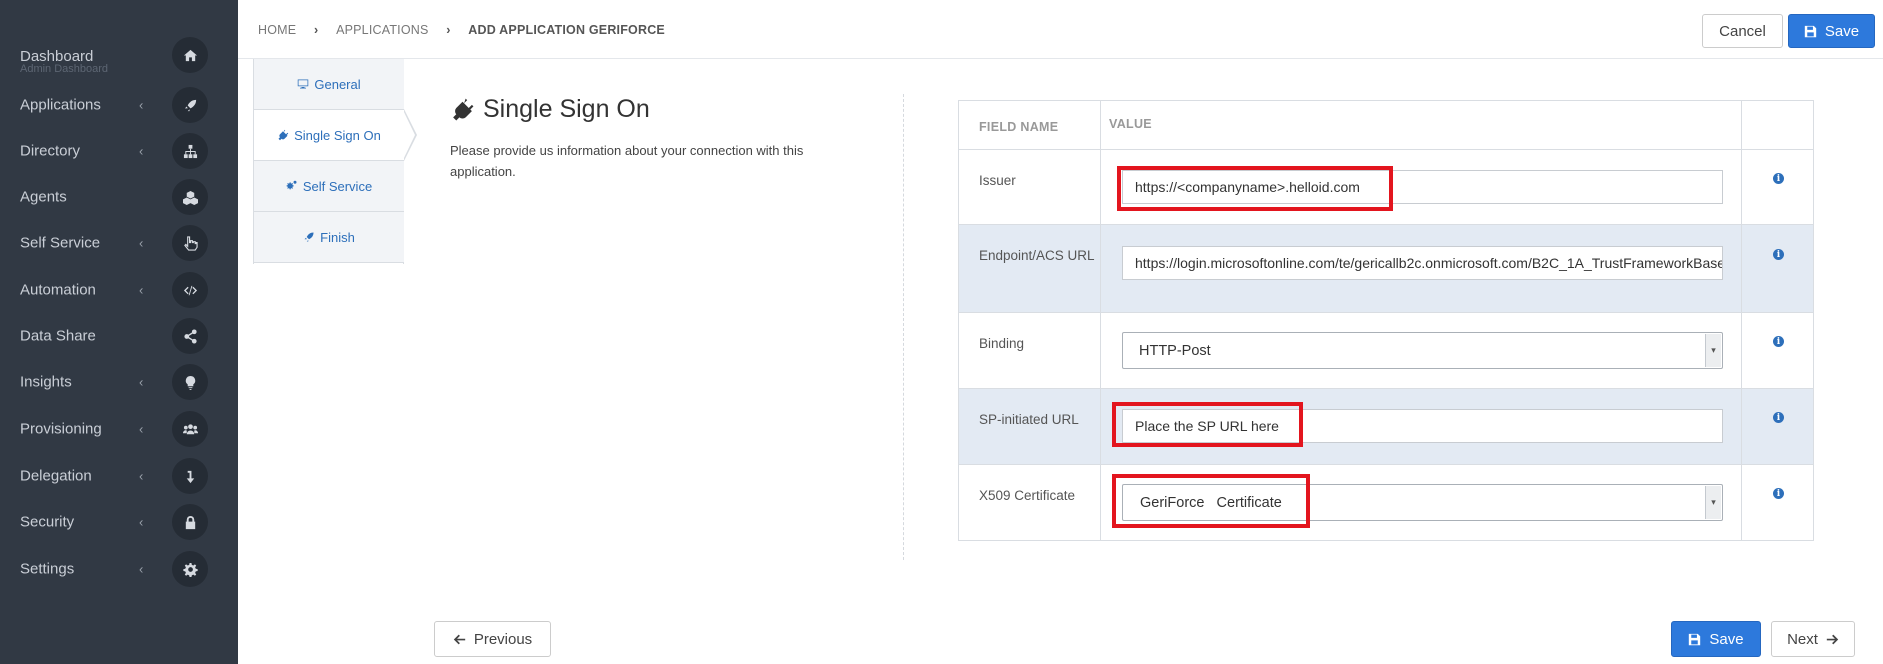 The image size is (1883, 664). Describe the element at coordinates (119, 382) in the screenshot. I see `sidebar-item-insights: Insights ‹` at that location.